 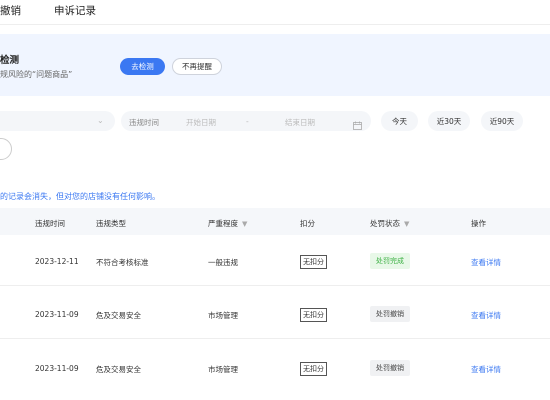 What do you see at coordinates (399, 121) in the screenshot?
I see `quick-range-today: 今天` at bounding box center [399, 121].